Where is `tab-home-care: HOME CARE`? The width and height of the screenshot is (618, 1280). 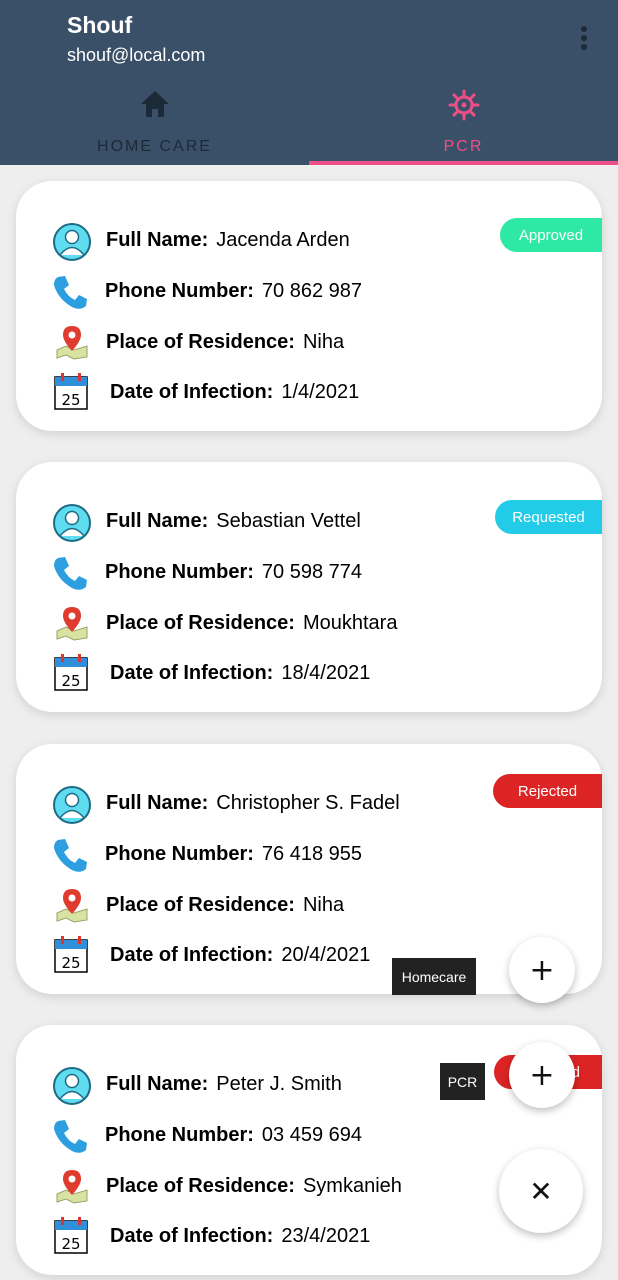
tab-home-care: HOME CARE is located at coordinates (154, 123).